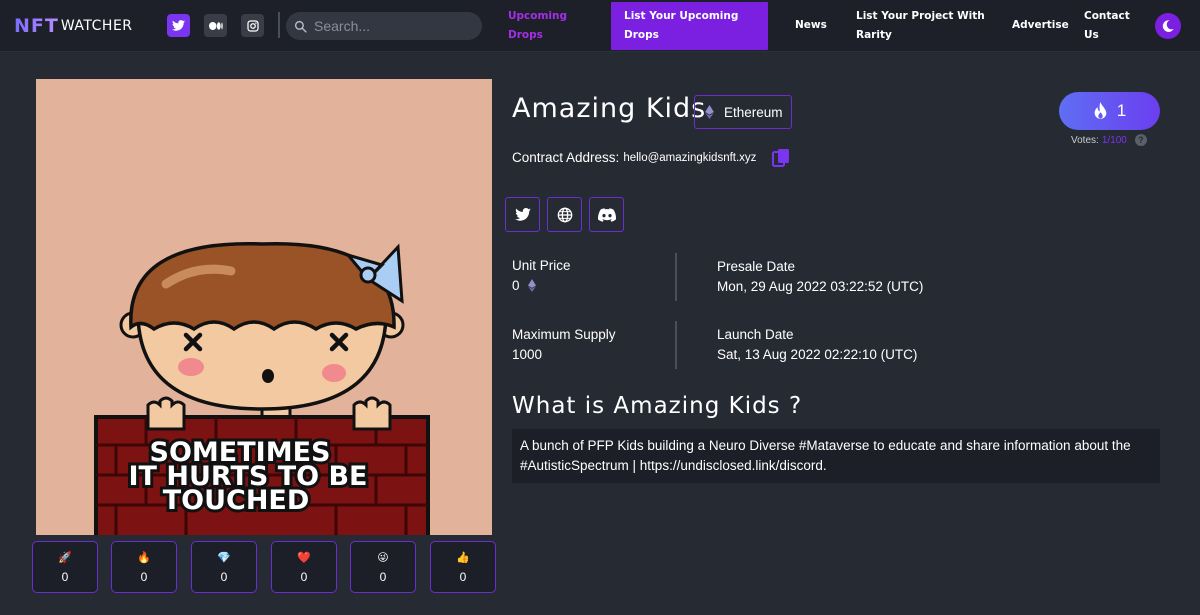 The height and width of the screenshot is (615, 1200). Describe the element at coordinates (548, 26) in the screenshot. I see `nav-upcoming-drops: Upcoming Drops` at that location.